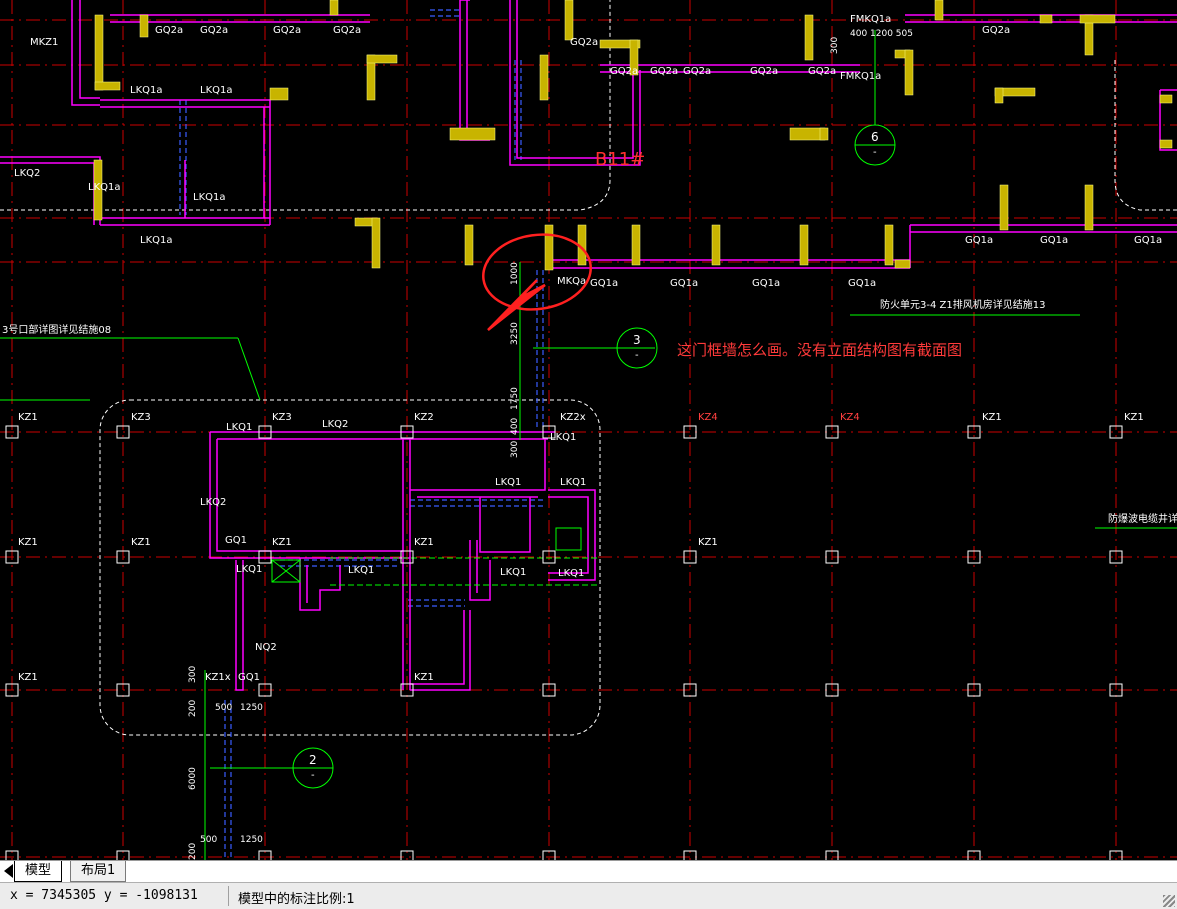 The height and width of the screenshot is (909, 1177). What do you see at coordinates (515, 333) in the screenshot?
I see `dimension-text: 3250` at bounding box center [515, 333].